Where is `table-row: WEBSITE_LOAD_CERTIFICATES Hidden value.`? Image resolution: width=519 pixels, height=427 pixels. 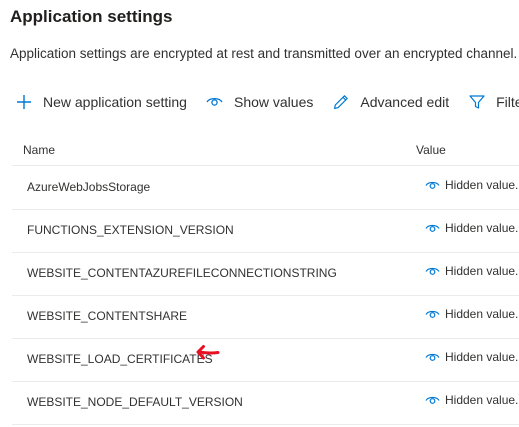
table-row: WEBSITE_LOAD_CERTIFICATES Hidden value. is located at coordinates (265, 360).